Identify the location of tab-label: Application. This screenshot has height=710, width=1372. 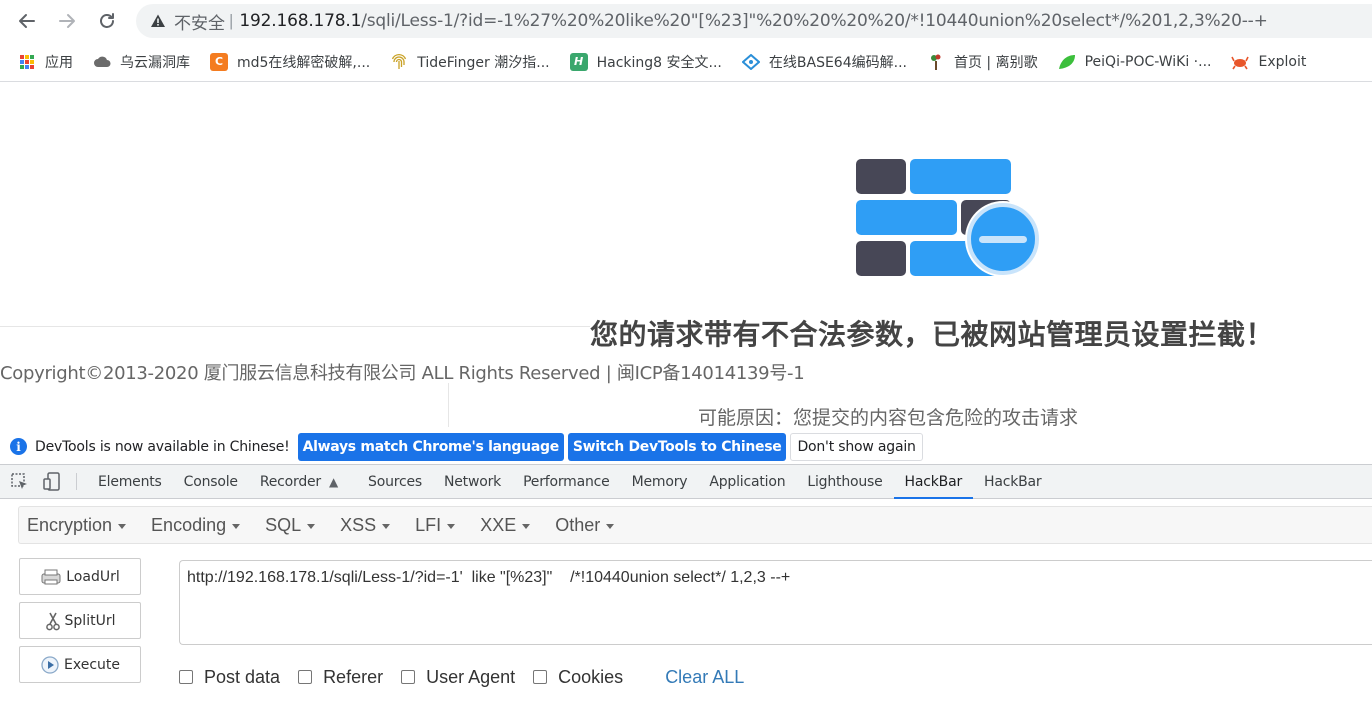
(747, 481).